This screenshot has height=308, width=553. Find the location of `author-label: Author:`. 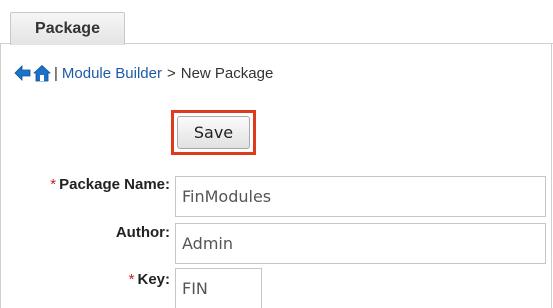

author-label: Author: is located at coordinates (142, 232).